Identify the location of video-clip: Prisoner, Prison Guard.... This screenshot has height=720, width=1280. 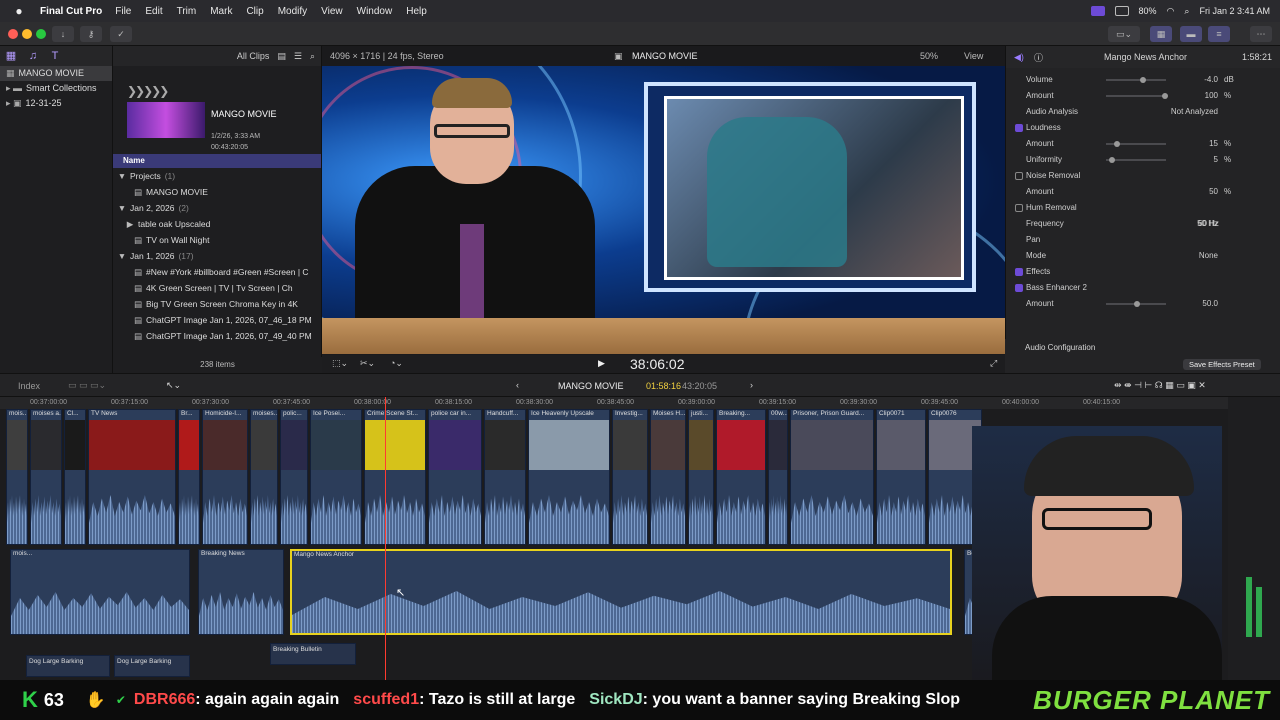
(832, 477).